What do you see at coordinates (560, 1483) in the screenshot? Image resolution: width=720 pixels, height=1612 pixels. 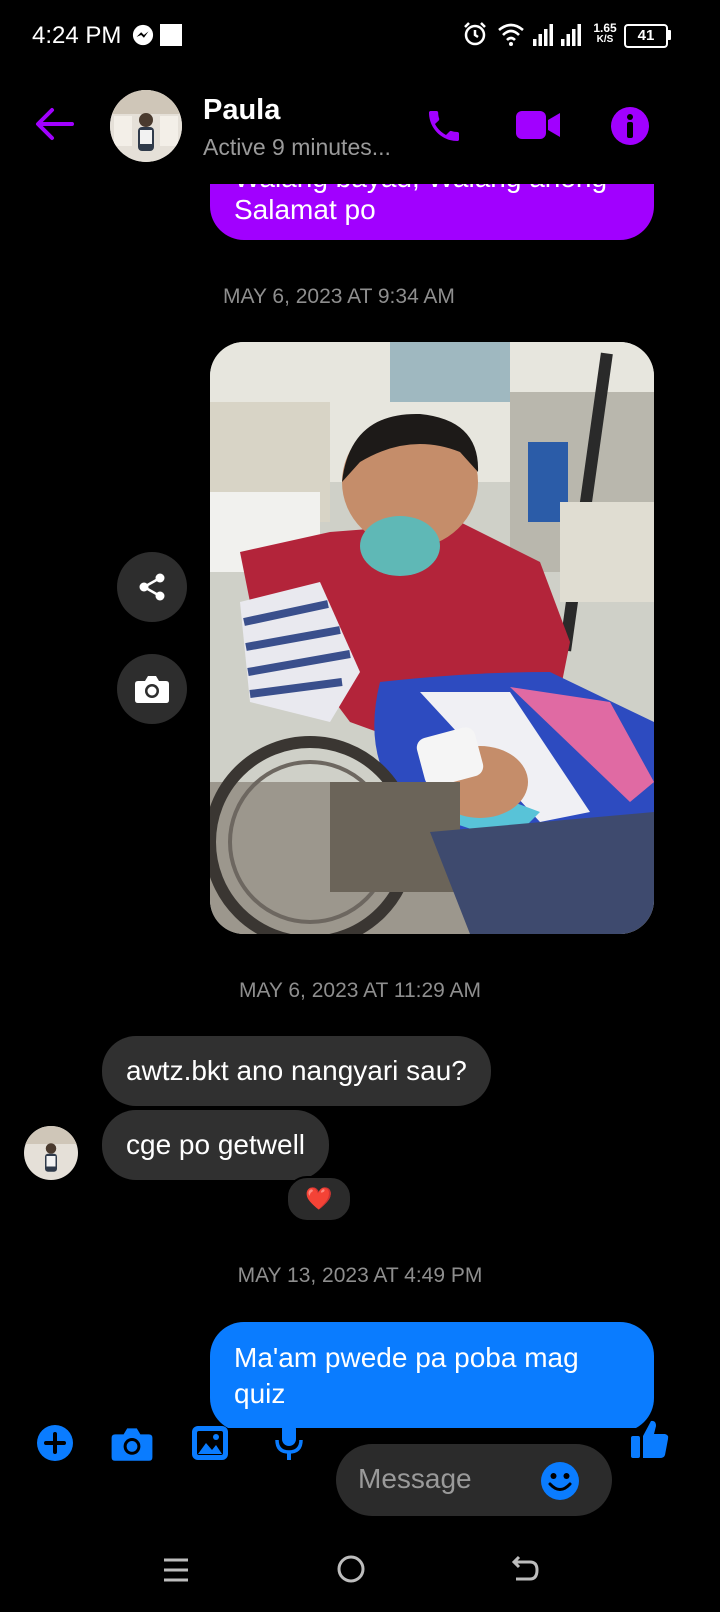 I see `emoji-icon` at bounding box center [560, 1483].